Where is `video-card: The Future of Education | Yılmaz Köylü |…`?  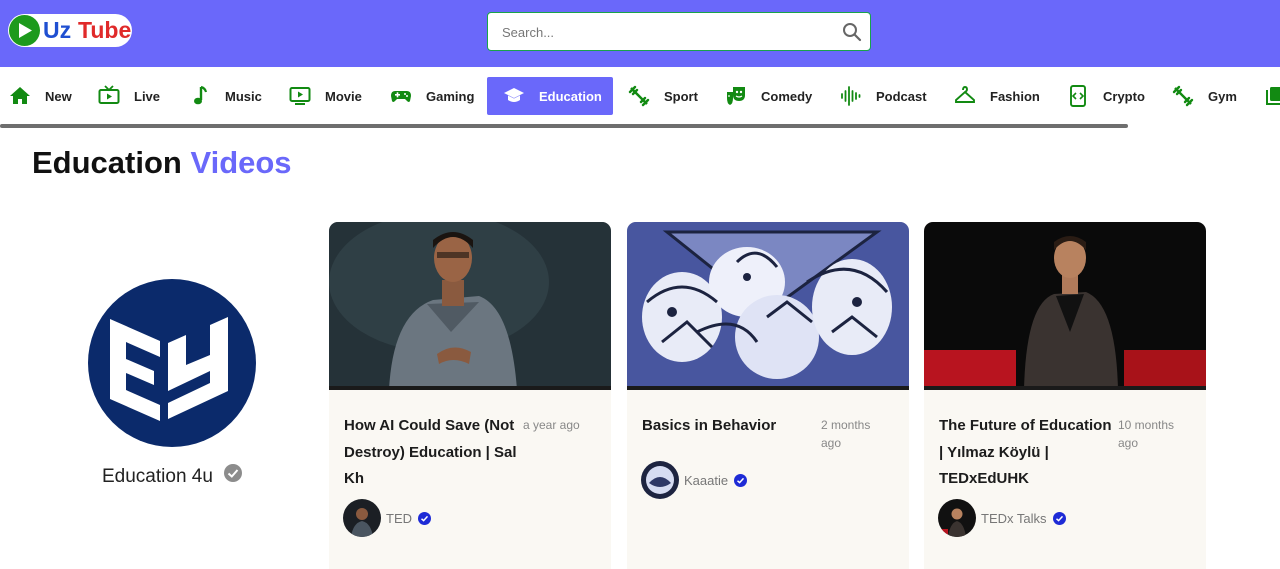
video-card: The Future of Education | Yılmaz Köylü |… is located at coordinates (1065, 395).